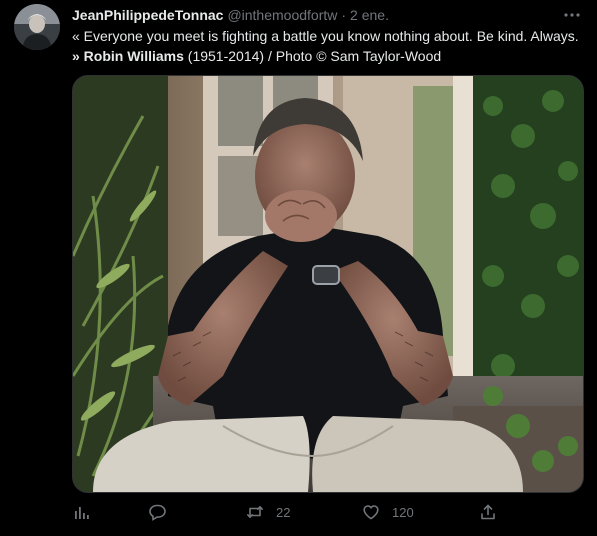  What do you see at coordinates (371, 512) in the screenshot?
I see `heart-icon` at bounding box center [371, 512].